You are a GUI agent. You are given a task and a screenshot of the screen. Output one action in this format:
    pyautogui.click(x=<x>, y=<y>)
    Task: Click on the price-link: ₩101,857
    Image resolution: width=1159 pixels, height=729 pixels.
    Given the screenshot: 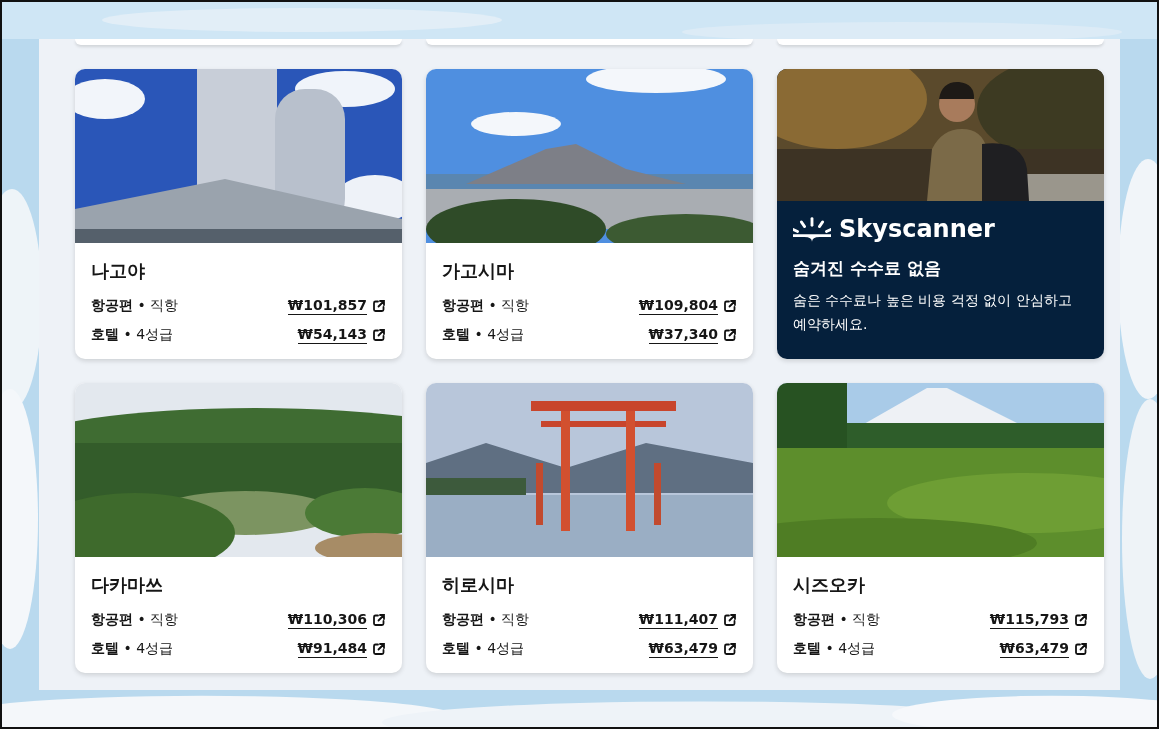 What is the action you would take?
    pyautogui.click(x=327, y=305)
    